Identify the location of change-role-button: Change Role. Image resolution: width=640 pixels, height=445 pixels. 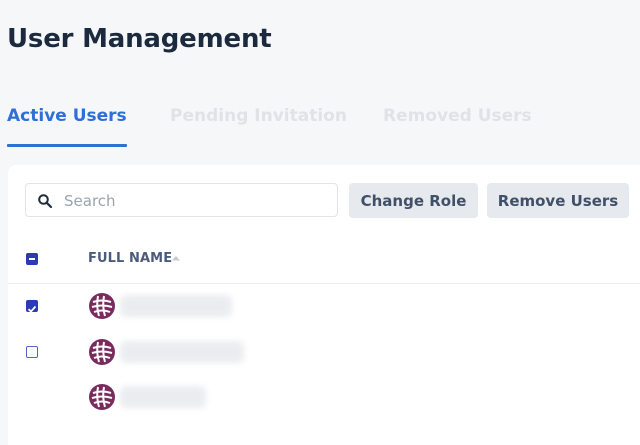
(413, 200).